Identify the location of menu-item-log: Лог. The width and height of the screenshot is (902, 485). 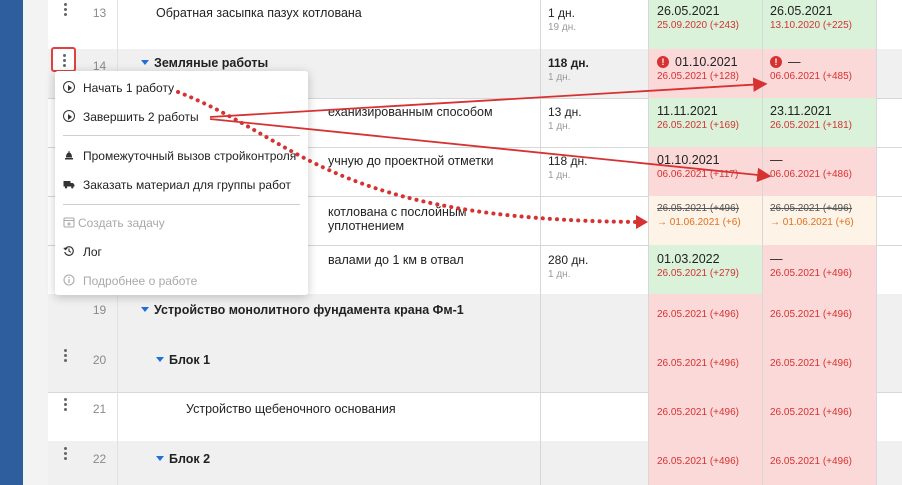
(181, 252).